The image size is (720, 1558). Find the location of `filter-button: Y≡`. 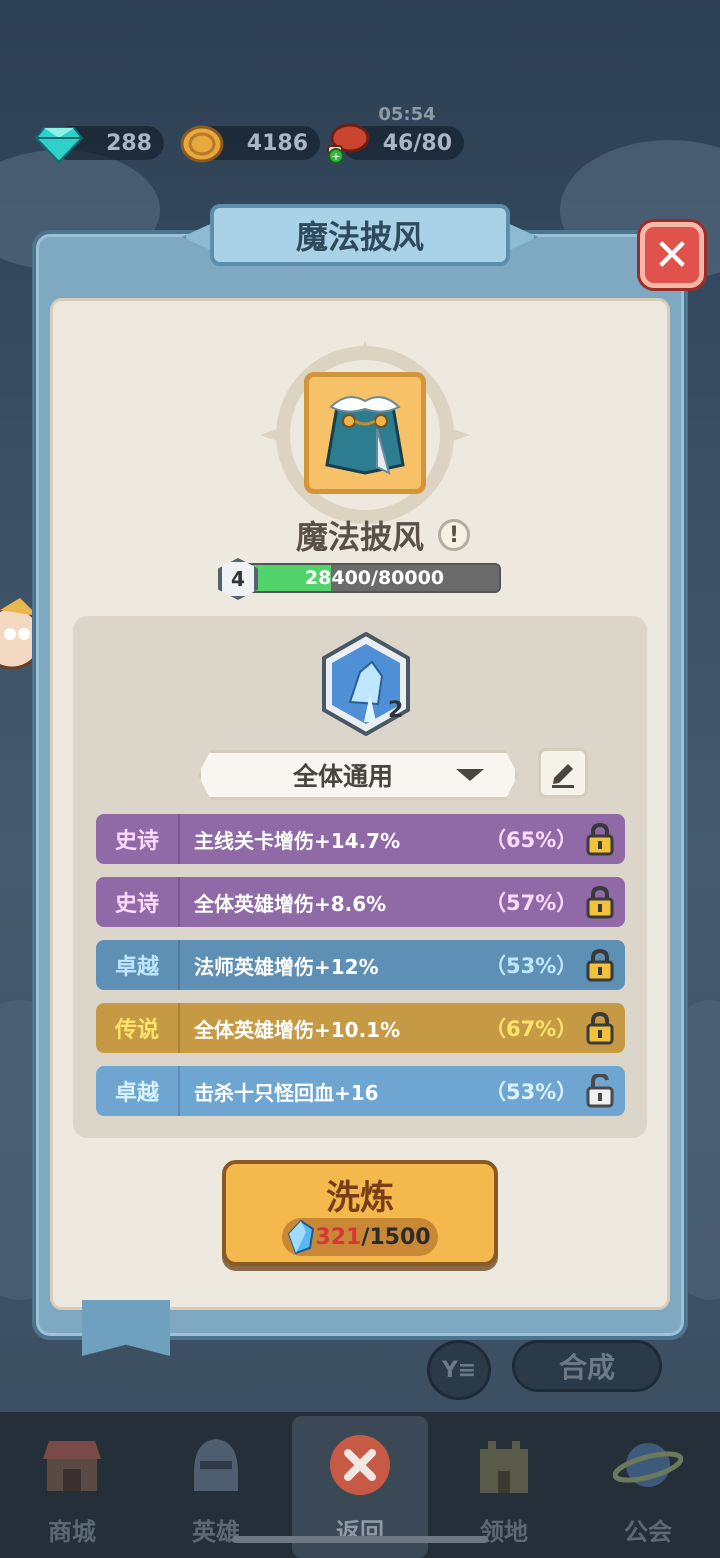

filter-button: Y≡ is located at coordinates (459, 1370).